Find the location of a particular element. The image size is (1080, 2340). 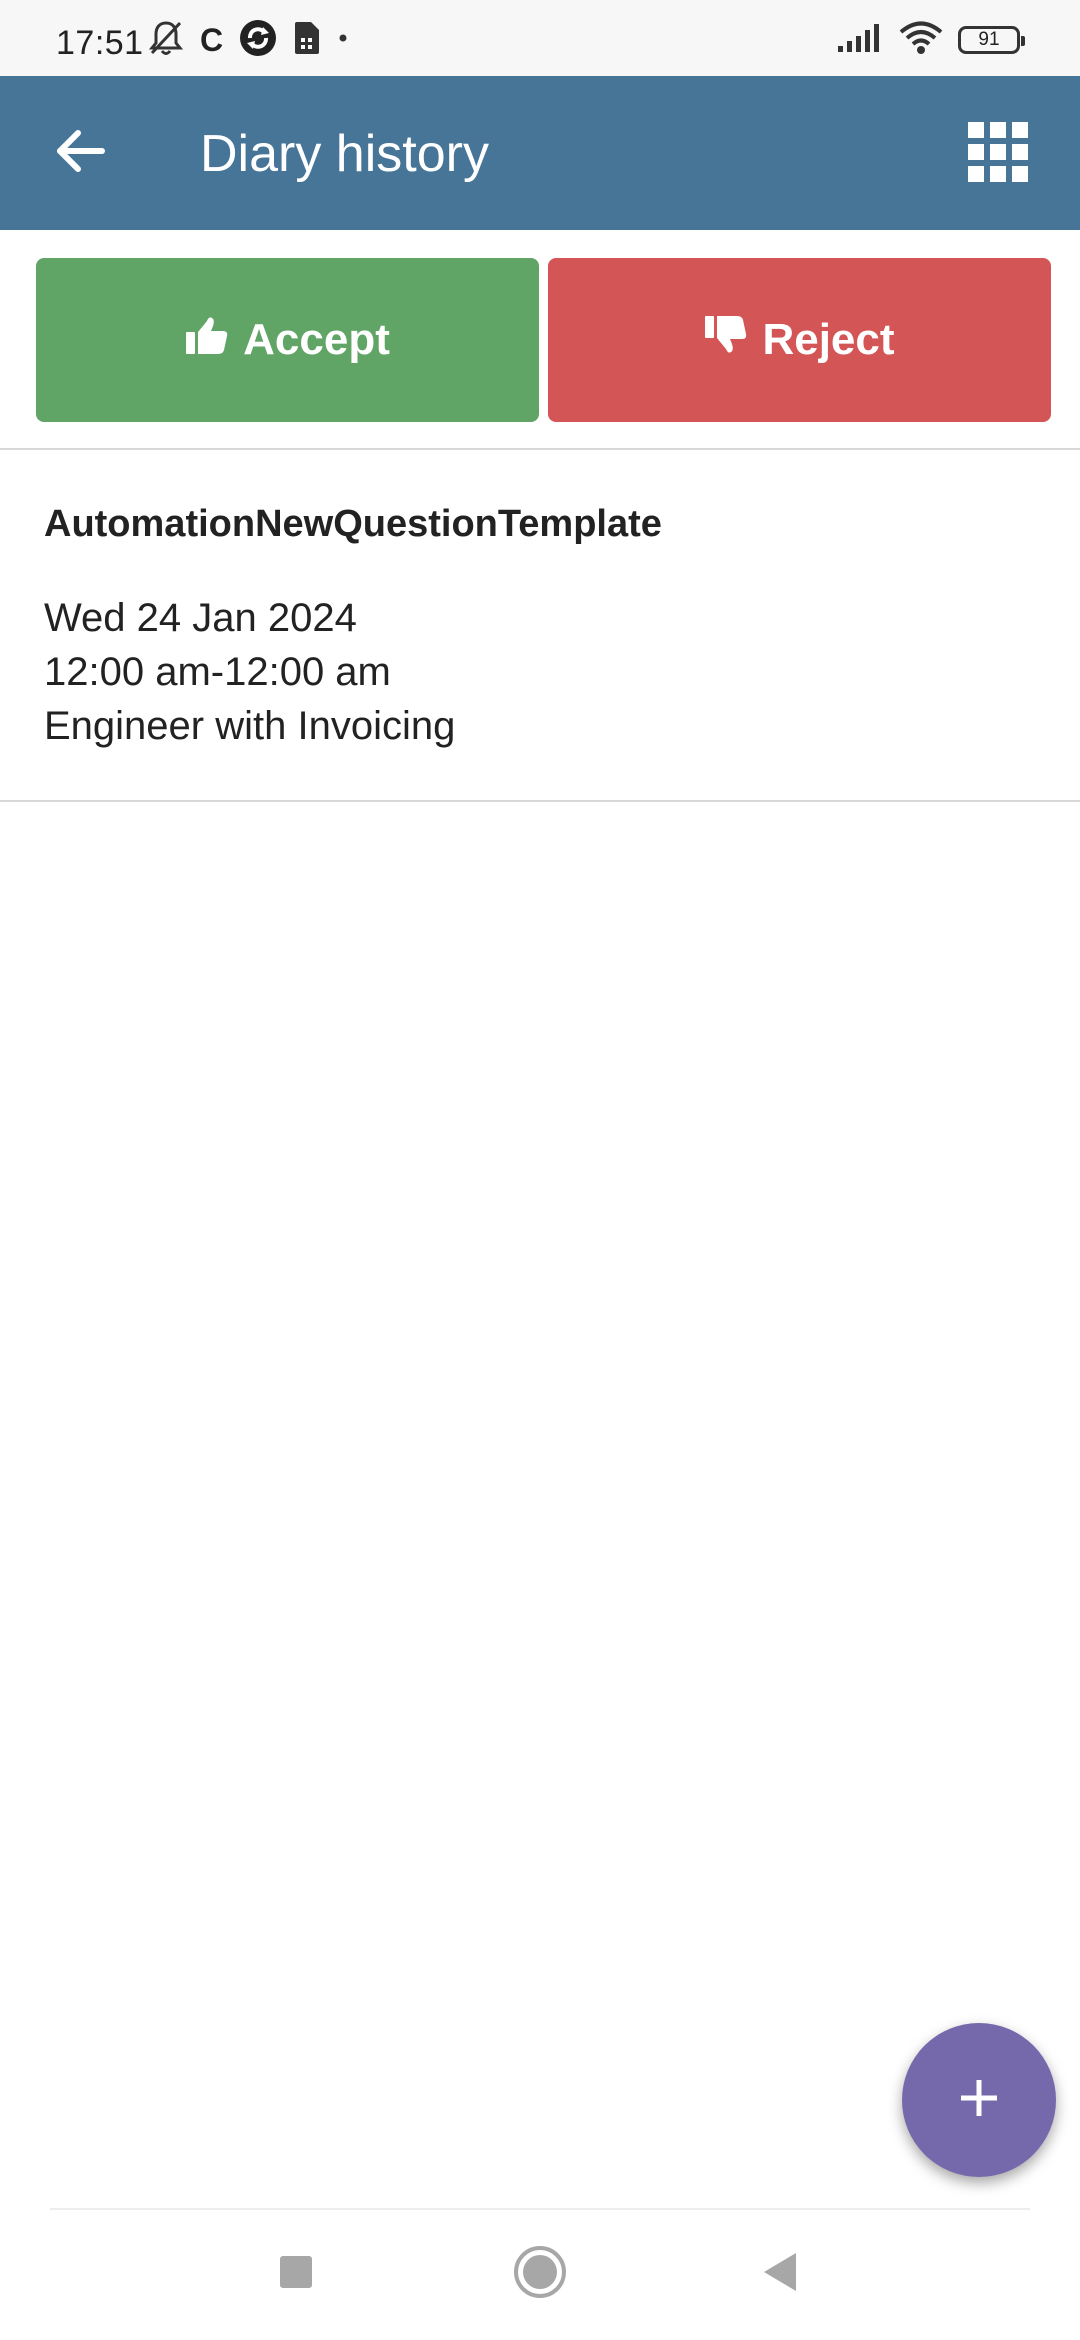

page-title: Diary history is located at coordinates (344, 154).